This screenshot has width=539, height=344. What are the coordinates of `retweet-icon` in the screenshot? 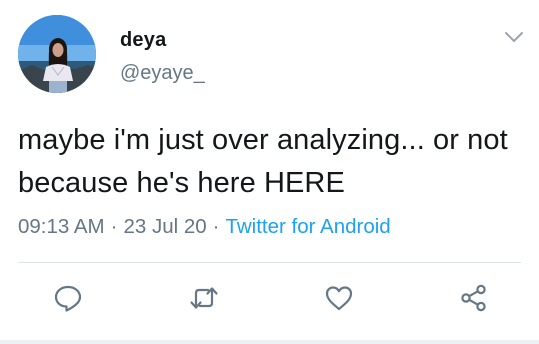 It's located at (204, 298).